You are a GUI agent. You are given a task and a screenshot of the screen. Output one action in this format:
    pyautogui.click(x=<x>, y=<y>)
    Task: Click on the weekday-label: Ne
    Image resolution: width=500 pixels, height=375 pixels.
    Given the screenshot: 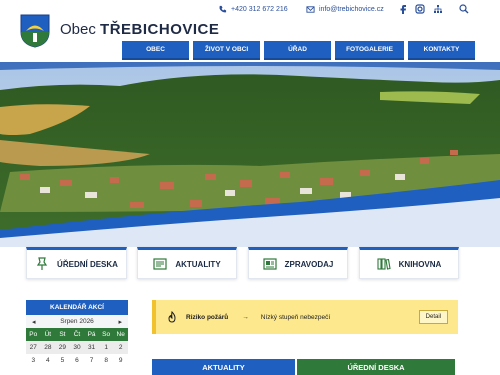 What is the action you would take?
    pyautogui.click(x=120, y=334)
    